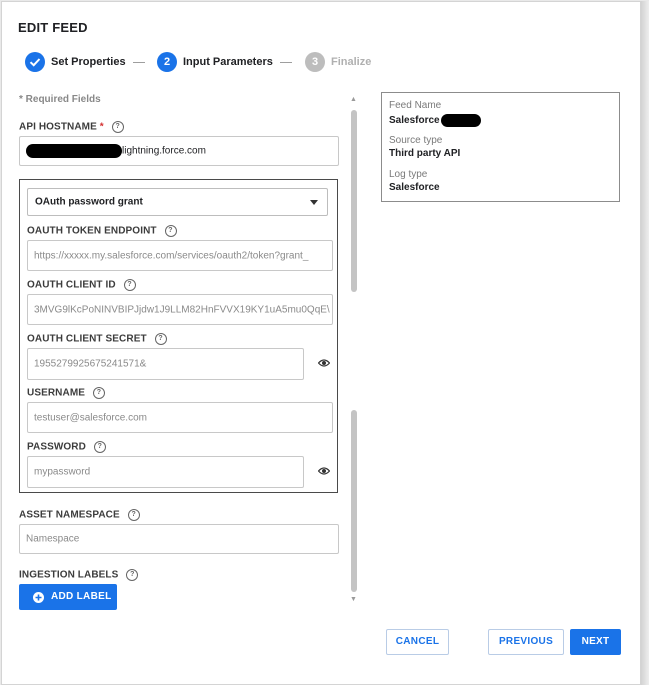 This screenshot has width=649, height=685. Describe the element at coordinates (314, 202) in the screenshot. I see `caret-down-icon` at that location.